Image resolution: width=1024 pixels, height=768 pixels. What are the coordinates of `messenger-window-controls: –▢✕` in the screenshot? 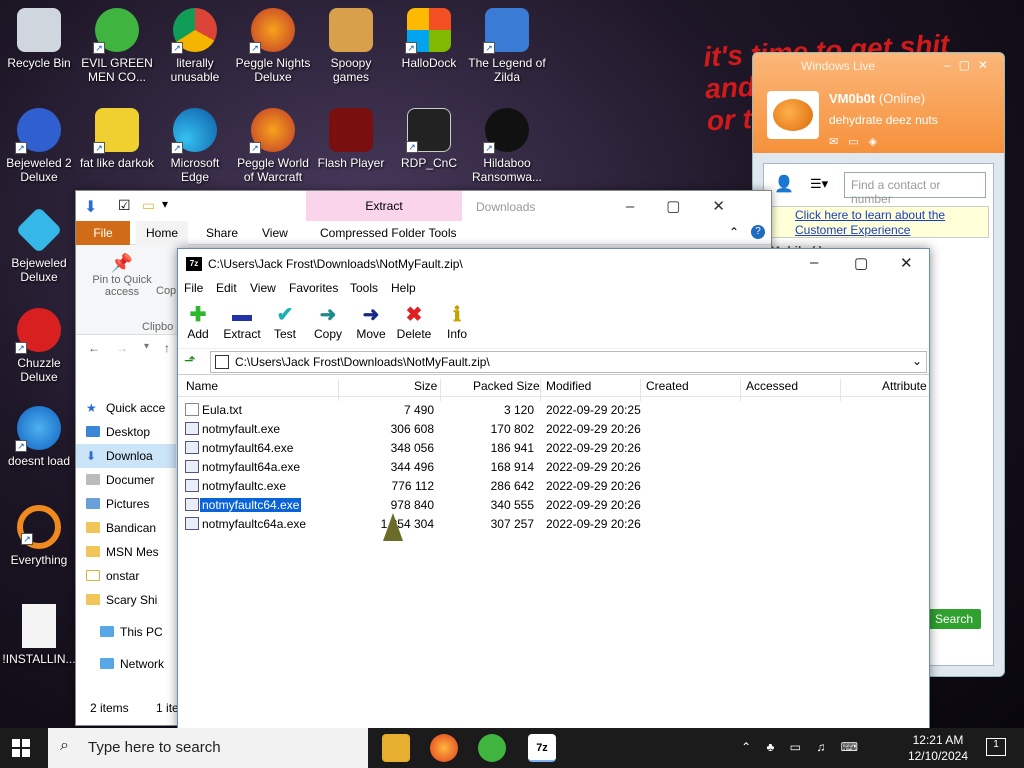 It's located at (970, 65).